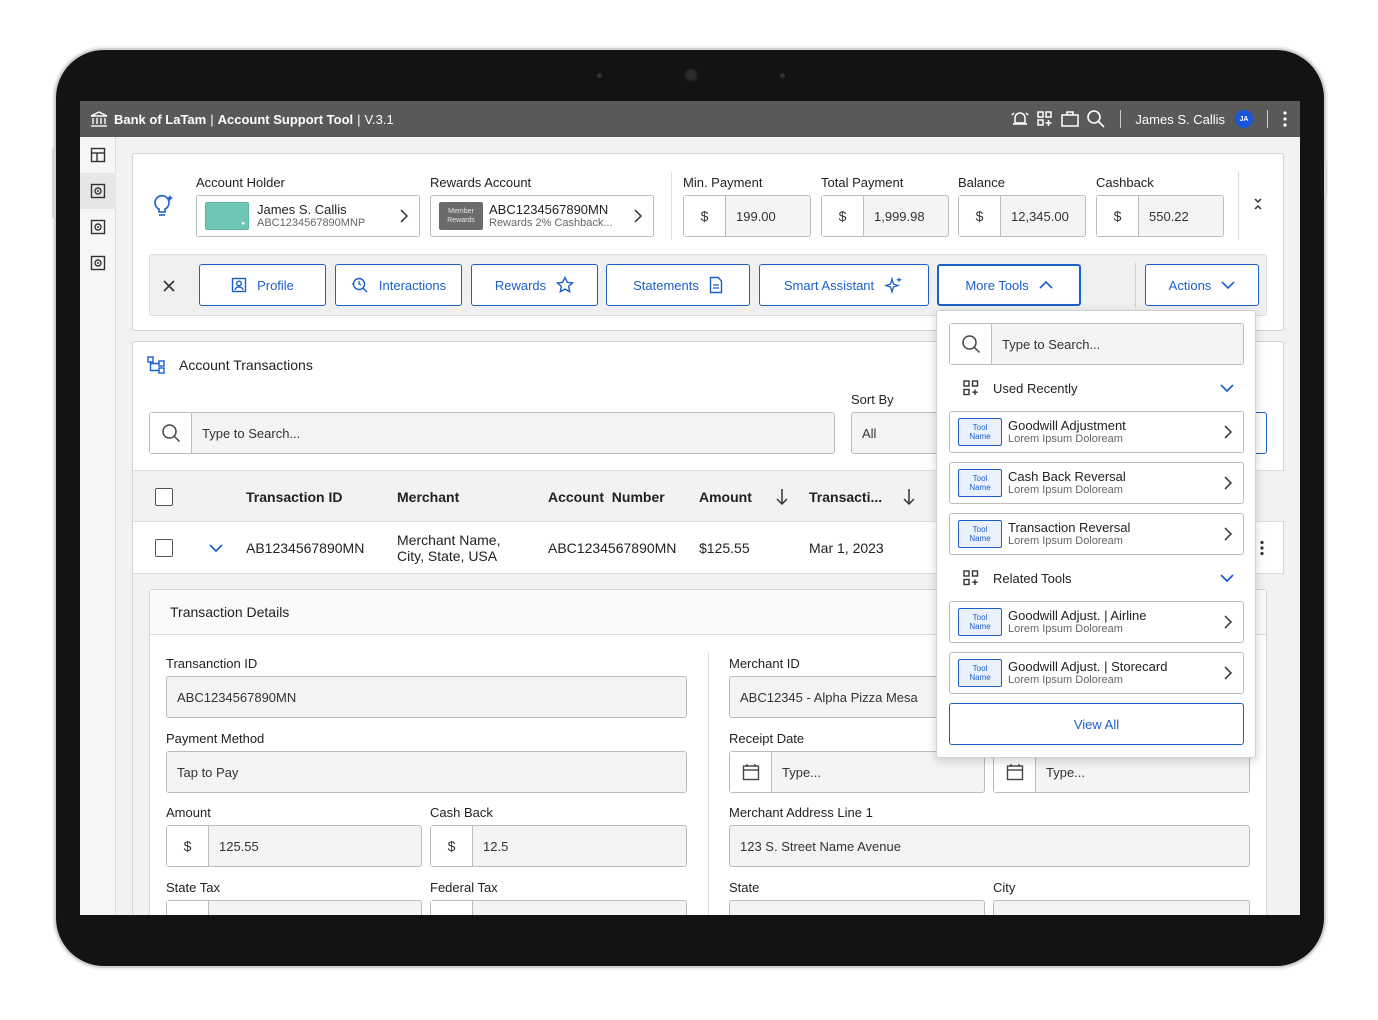  What do you see at coordinates (162, 205) in the screenshot?
I see `lightbulb-sparkle-icon` at bounding box center [162, 205].